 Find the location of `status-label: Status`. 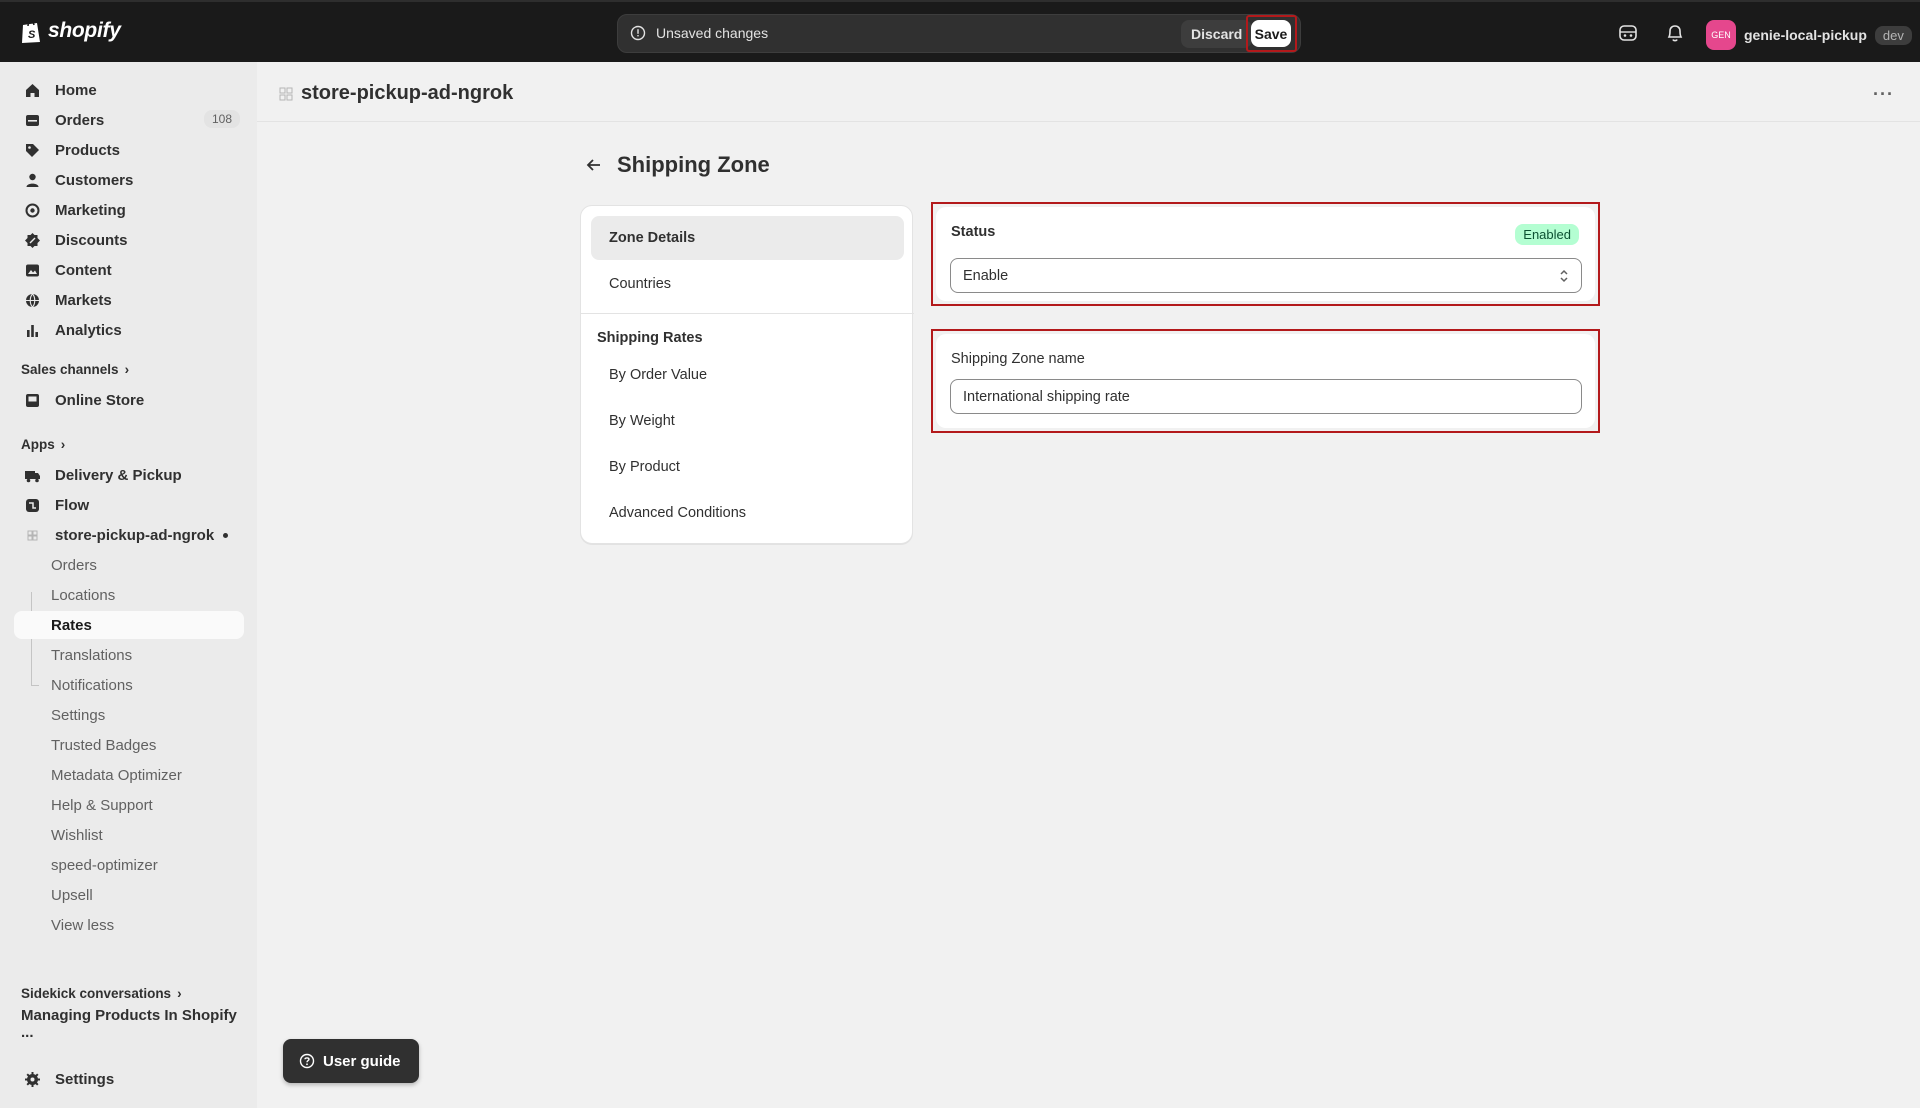

status-label: Status is located at coordinates (973, 232).